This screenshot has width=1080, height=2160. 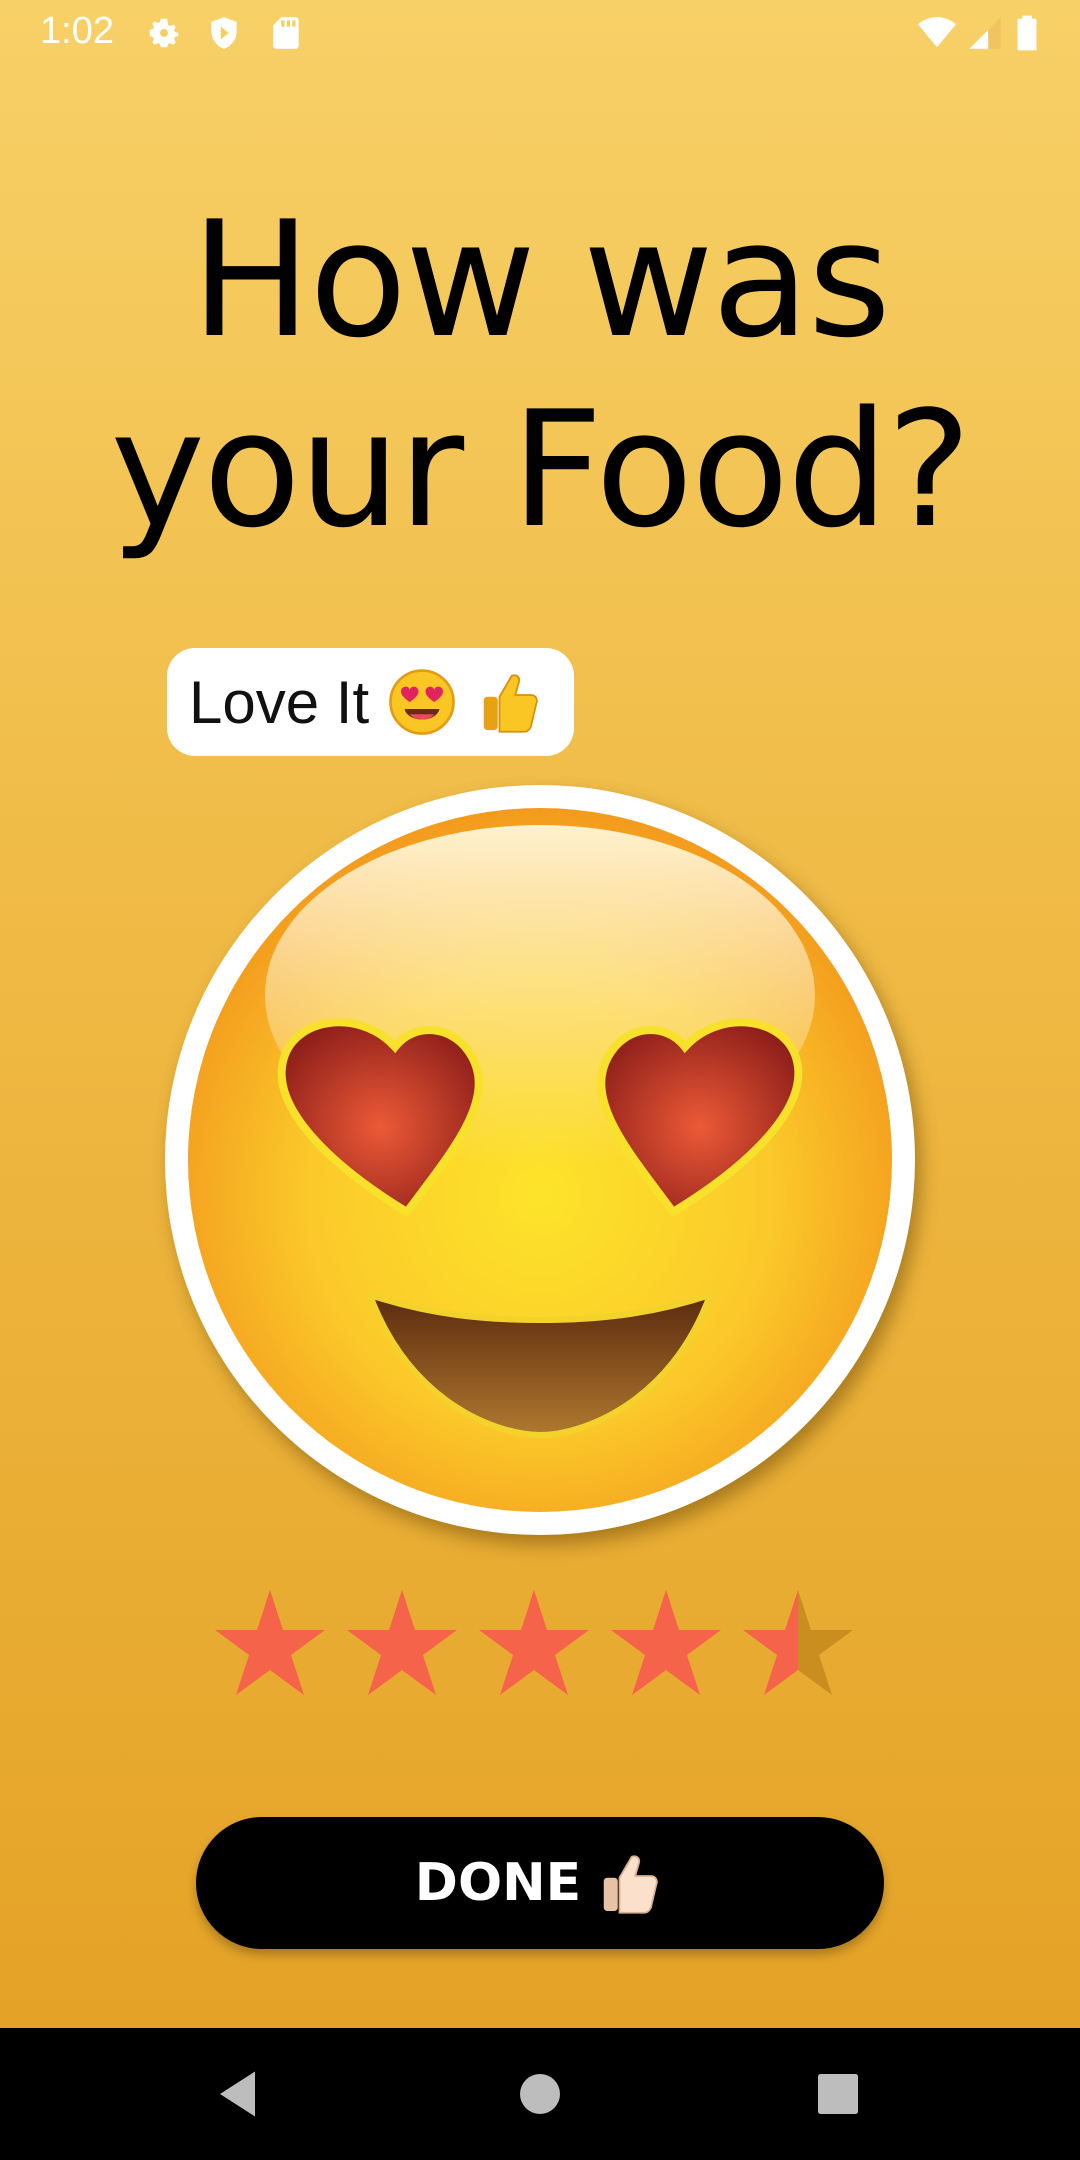 What do you see at coordinates (937, 32) in the screenshot?
I see `wifi-icon` at bounding box center [937, 32].